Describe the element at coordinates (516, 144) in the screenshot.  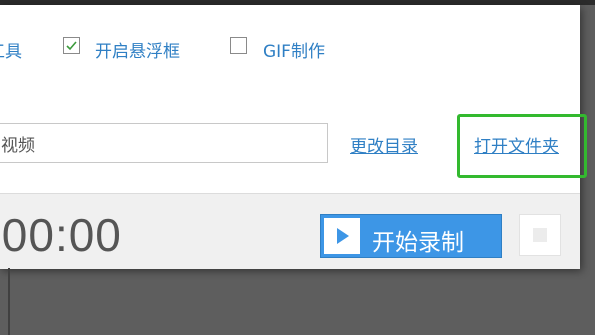
I see `open-folder-link: 打开文件夹` at that location.